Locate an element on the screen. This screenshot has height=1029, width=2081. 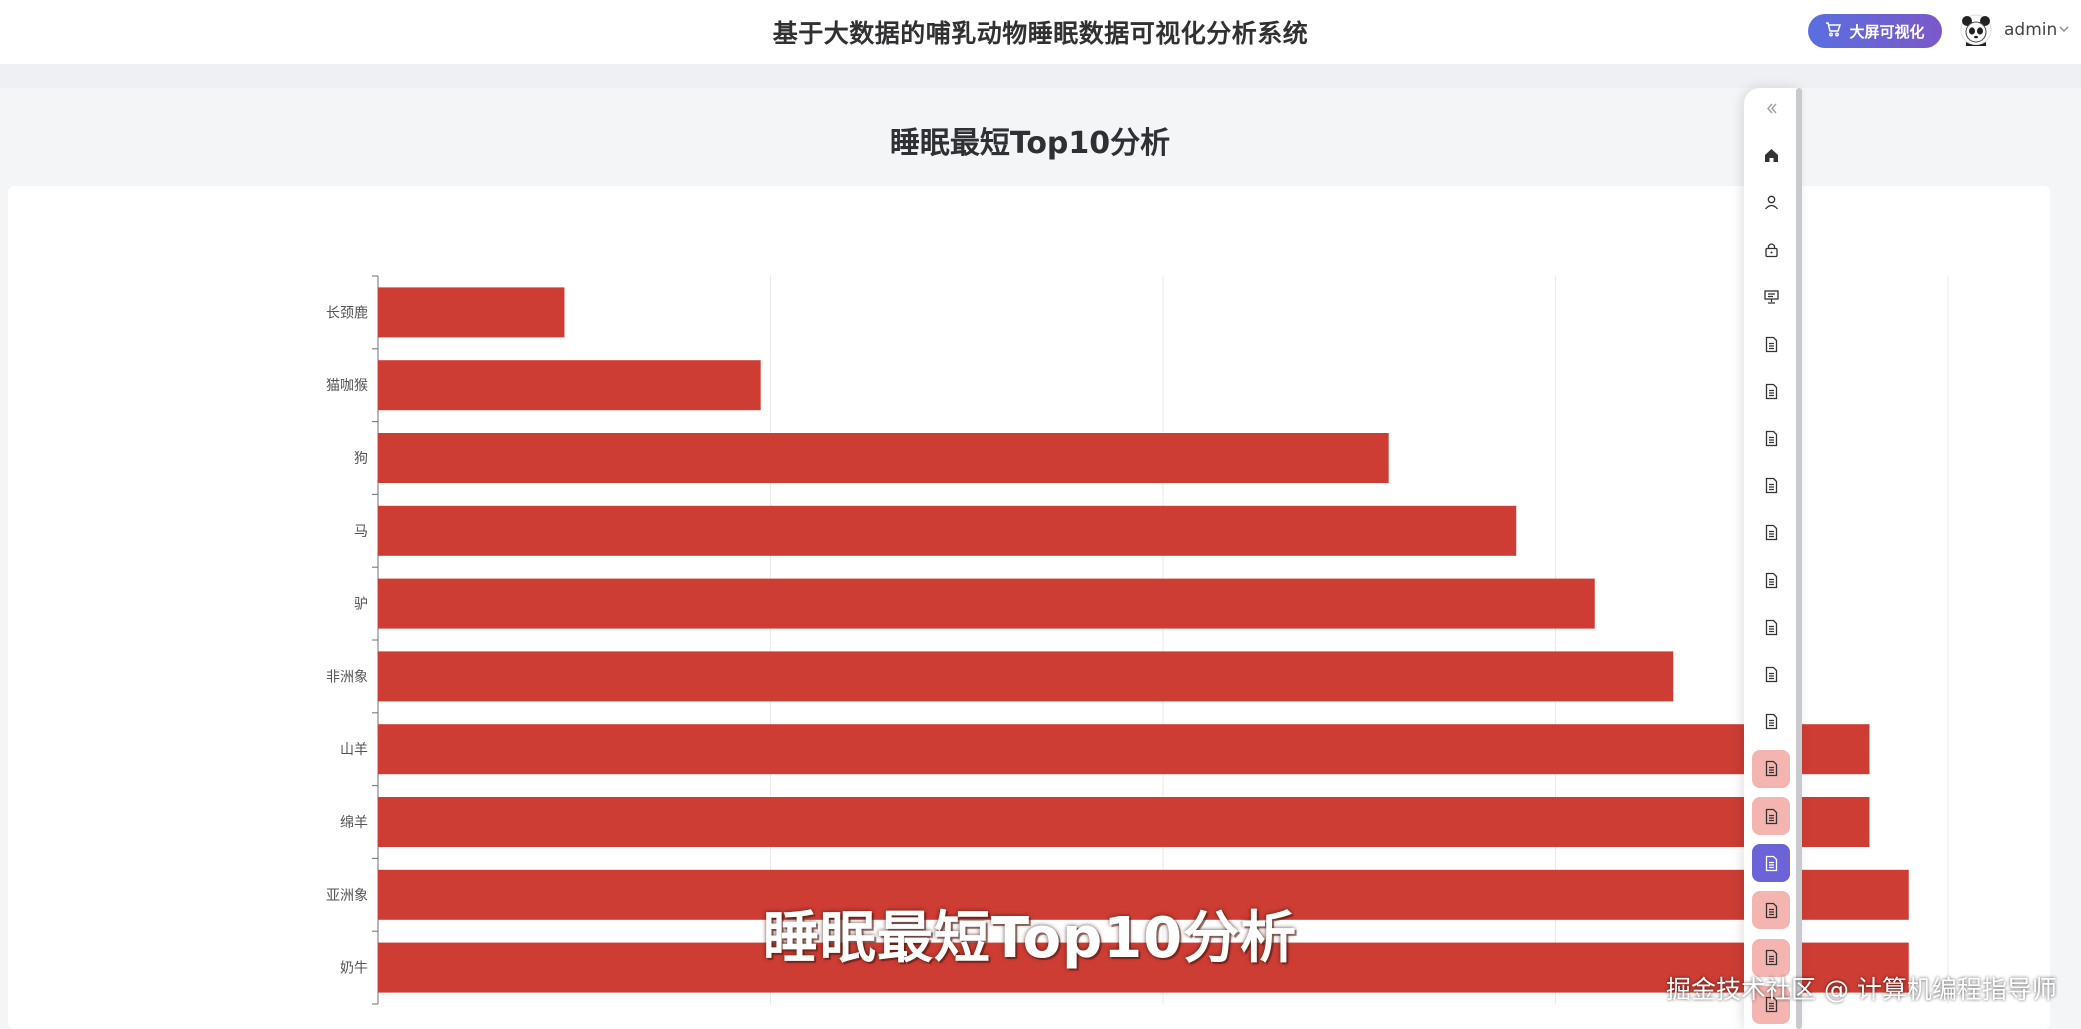
y-tick-label: 山羊 is located at coordinates (354, 750).